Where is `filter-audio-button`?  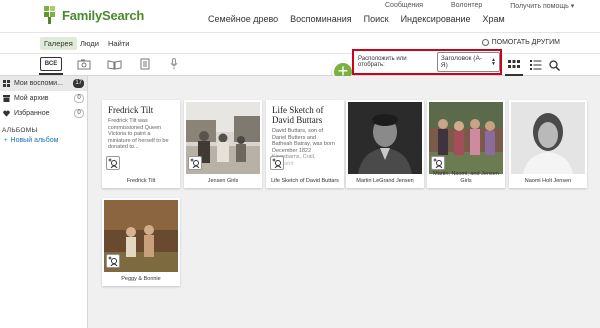
filter-audio-button is located at coordinates (174, 64).